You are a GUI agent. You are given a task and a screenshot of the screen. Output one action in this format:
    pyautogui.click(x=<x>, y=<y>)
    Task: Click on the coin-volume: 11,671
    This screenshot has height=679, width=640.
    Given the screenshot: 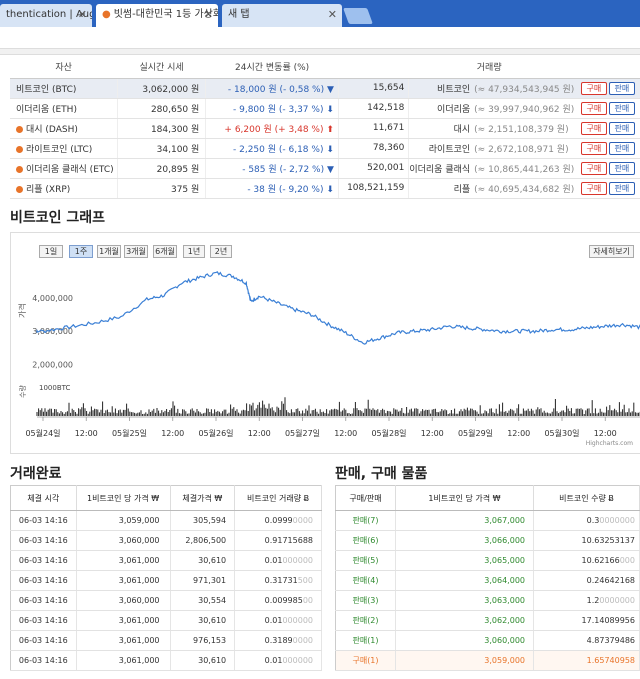 What is the action you would take?
    pyautogui.click(x=374, y=128)
    